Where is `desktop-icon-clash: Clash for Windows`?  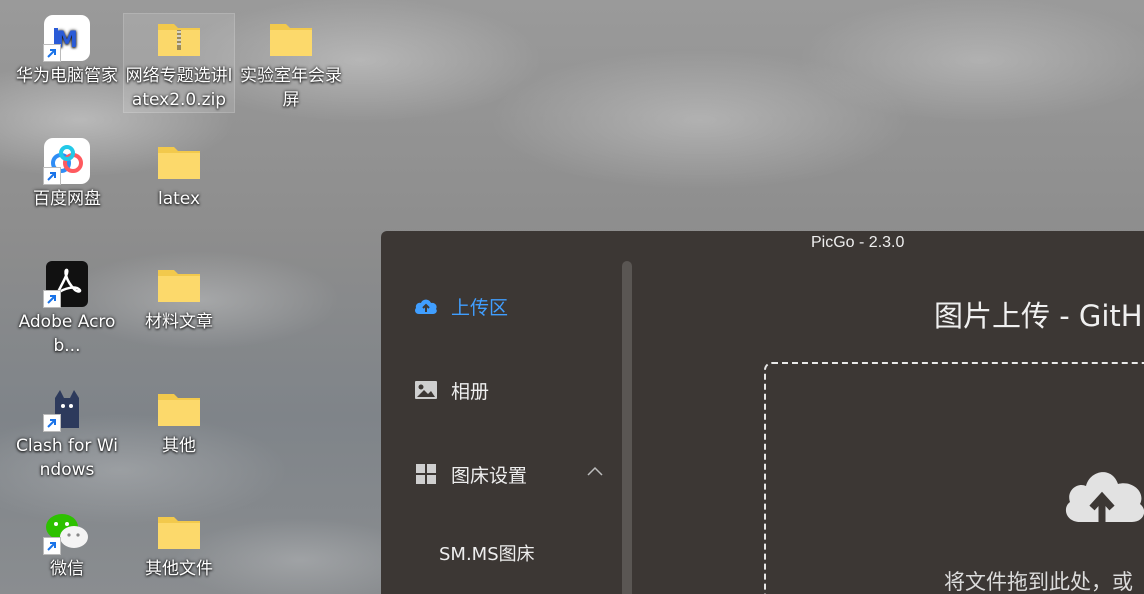
desktop-icon-clash: Clash for Windows is located at coordinates (67, 433).